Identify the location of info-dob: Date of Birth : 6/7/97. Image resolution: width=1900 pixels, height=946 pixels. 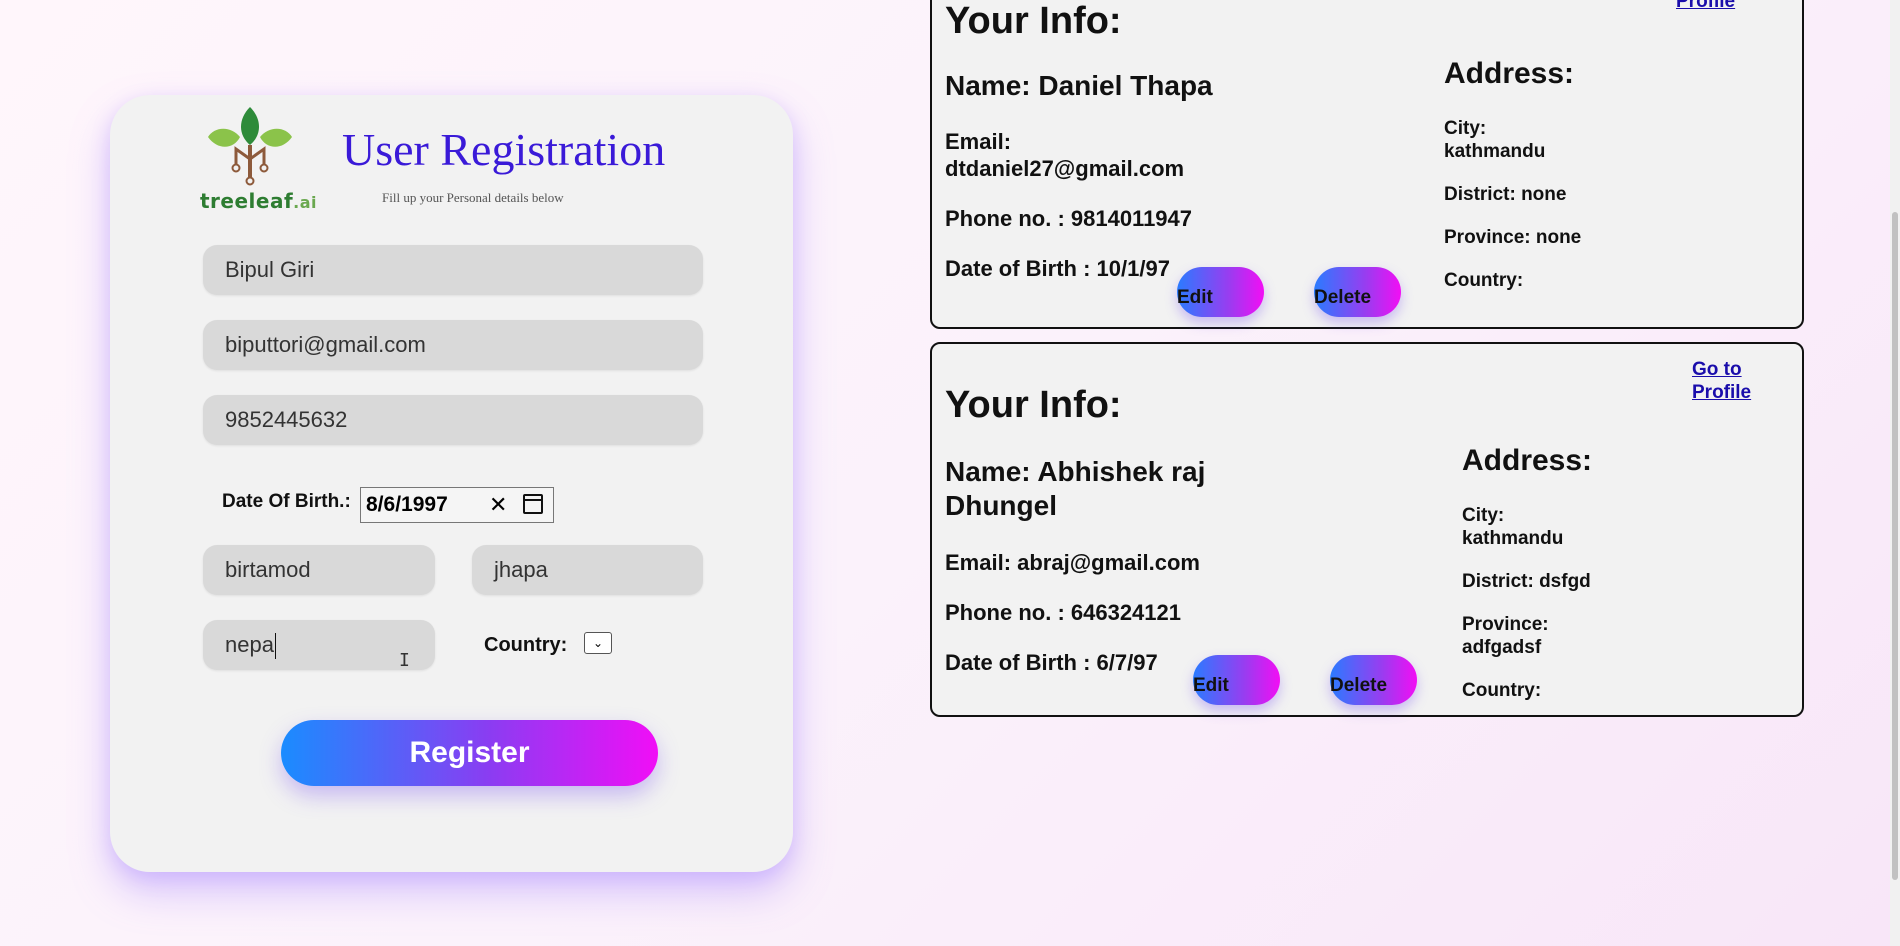
(1051, 662).